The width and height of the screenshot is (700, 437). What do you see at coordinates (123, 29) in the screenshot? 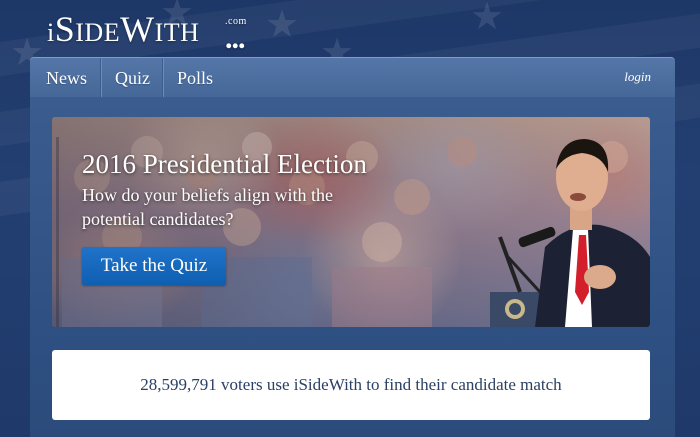
I see `logo-text: iSIDEWITH` at bounding box center [123, 29].